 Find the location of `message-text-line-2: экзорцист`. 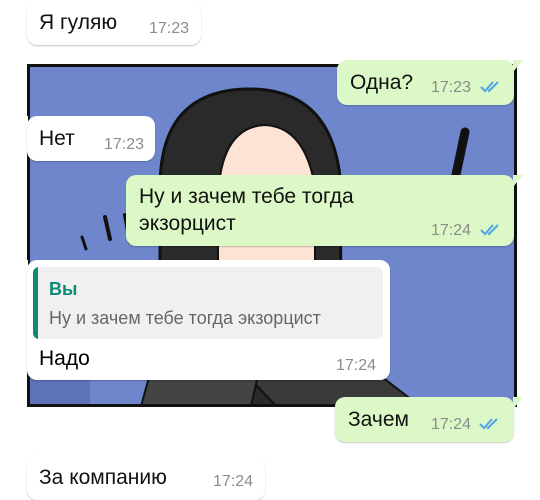

message-text-line-2: экзорцист is located at coordinates (187, 223).